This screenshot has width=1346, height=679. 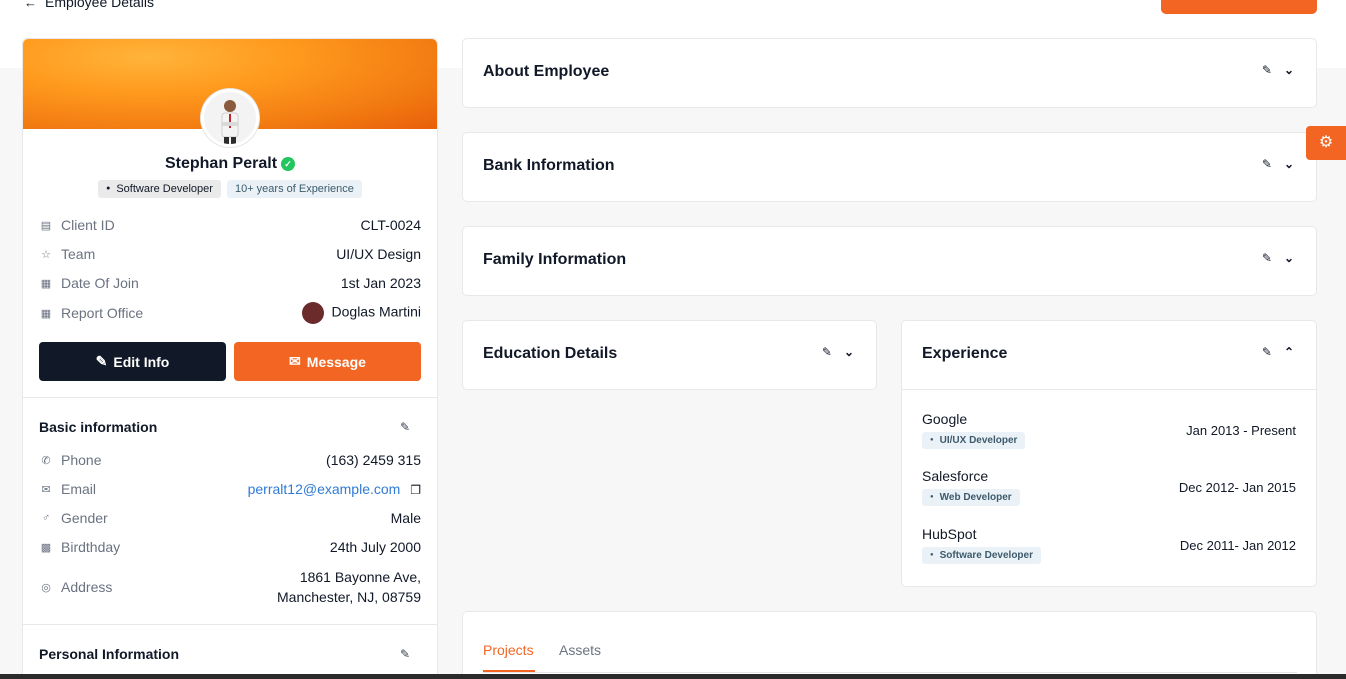 I want to click on address-line2: Manchester, NJ, 08759, so click(x=349, y=597).